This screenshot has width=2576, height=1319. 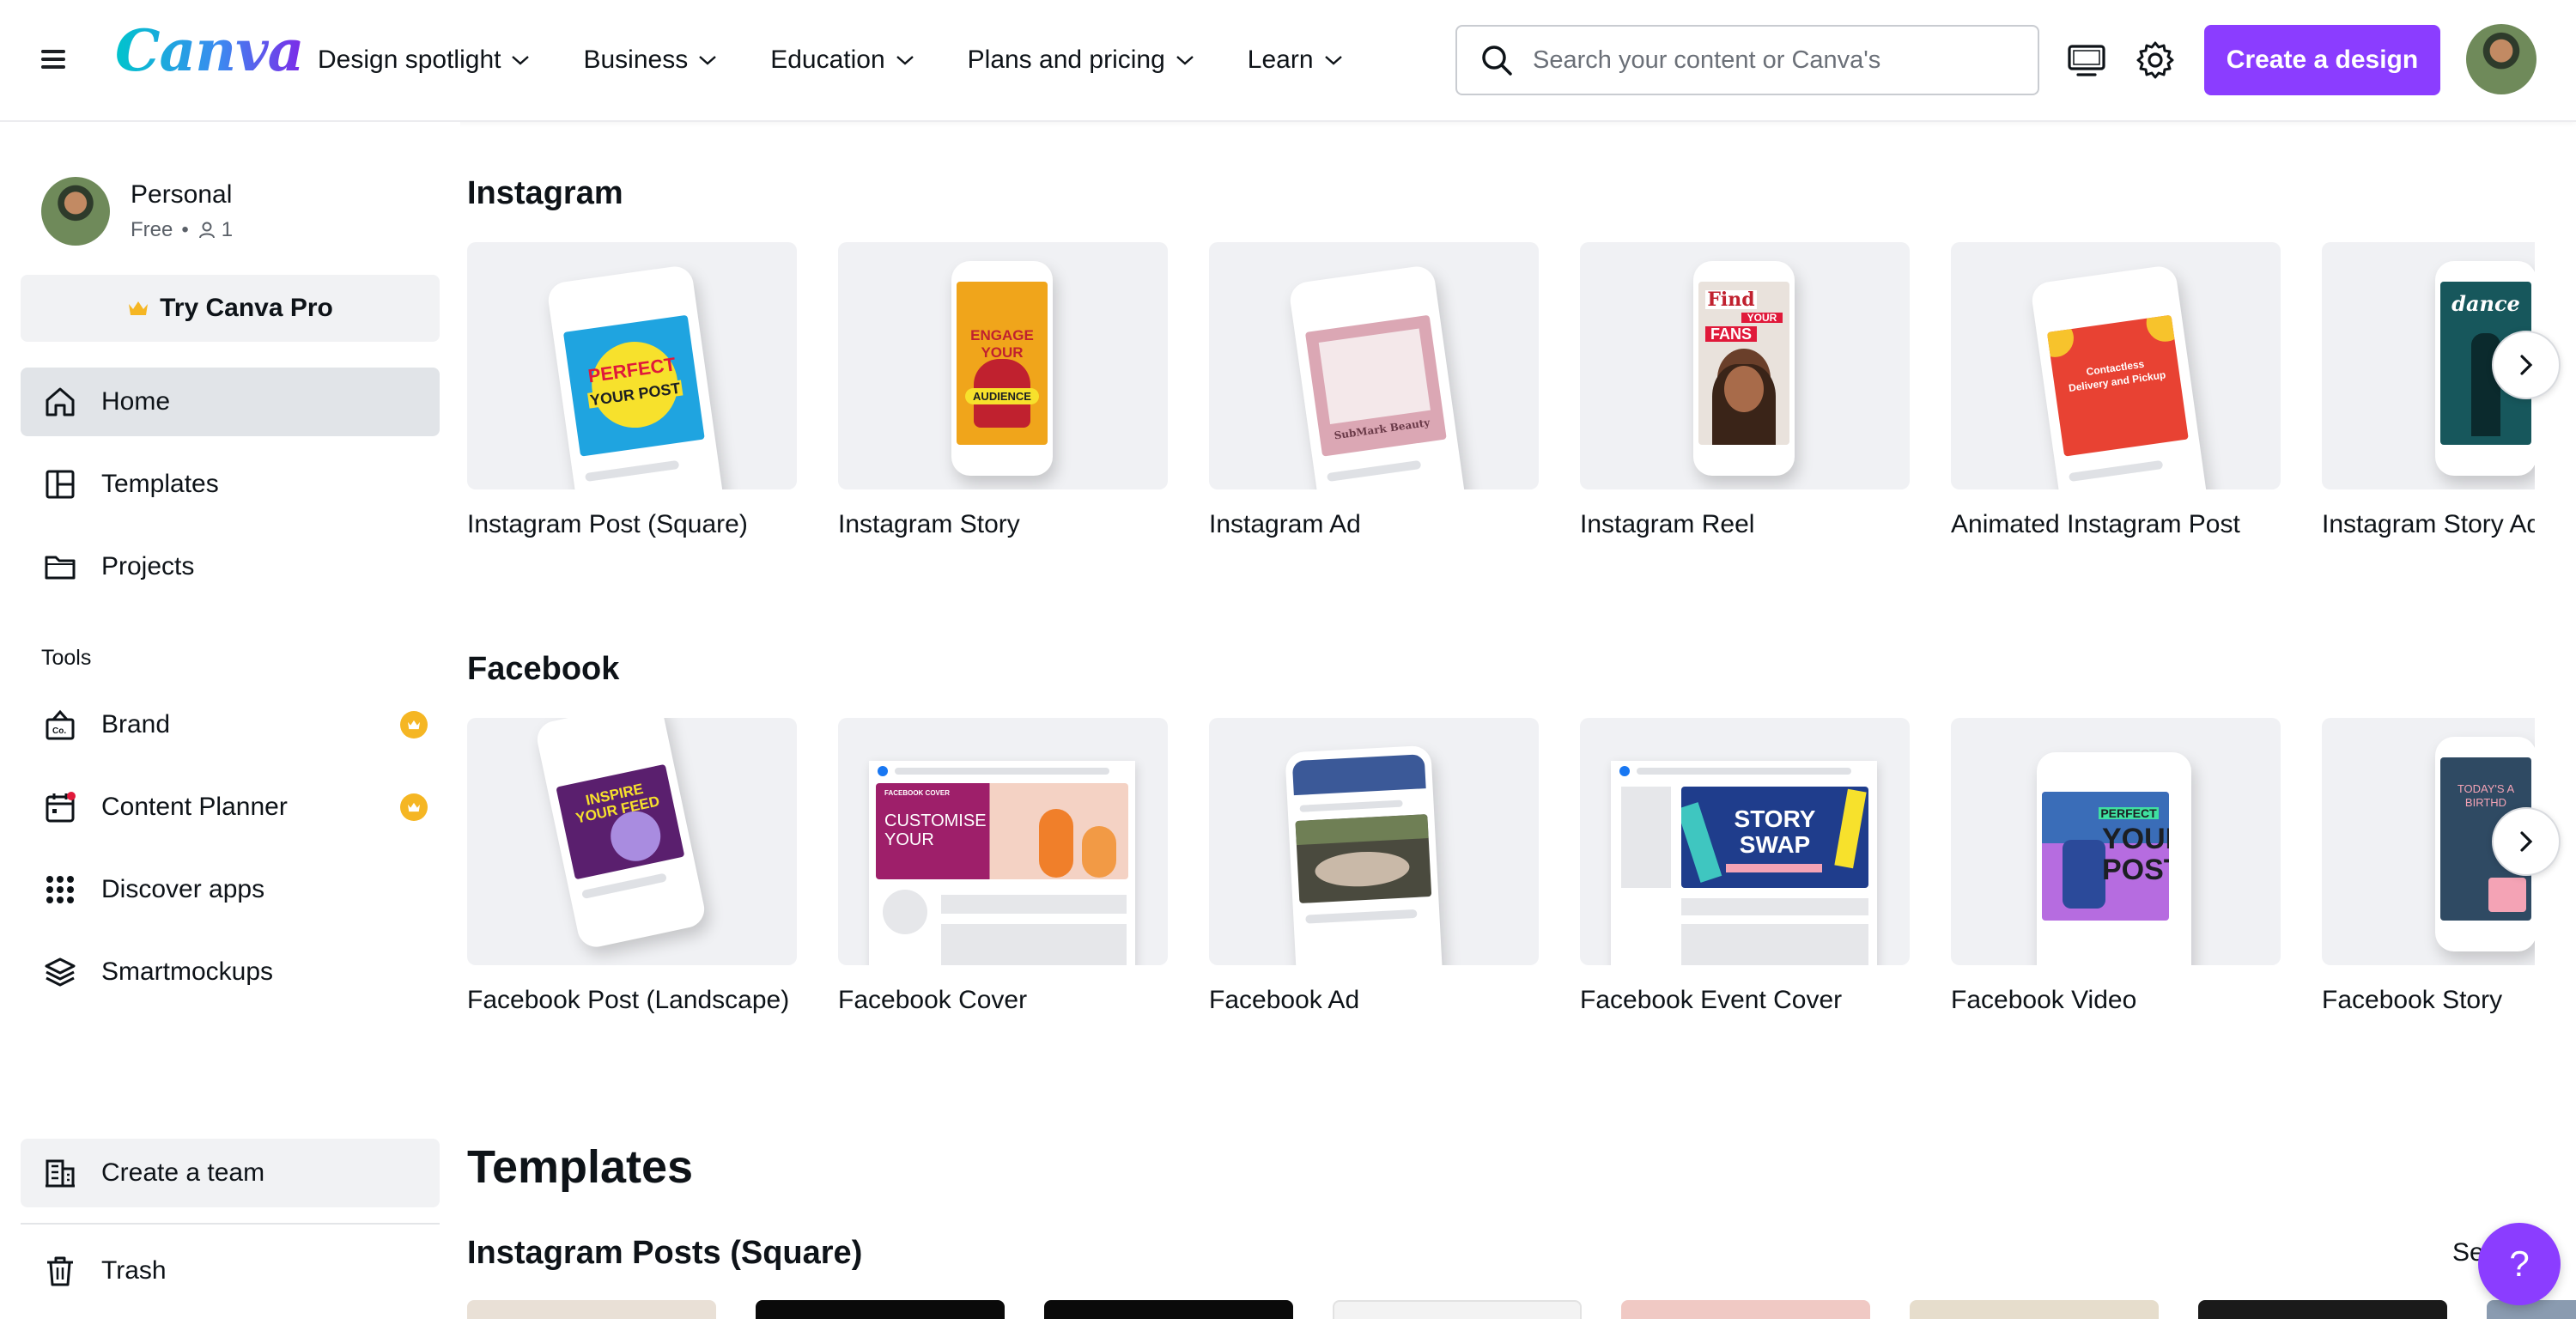 I want to click on facebook-carousel-next-button, so click(x=2526, y=841).